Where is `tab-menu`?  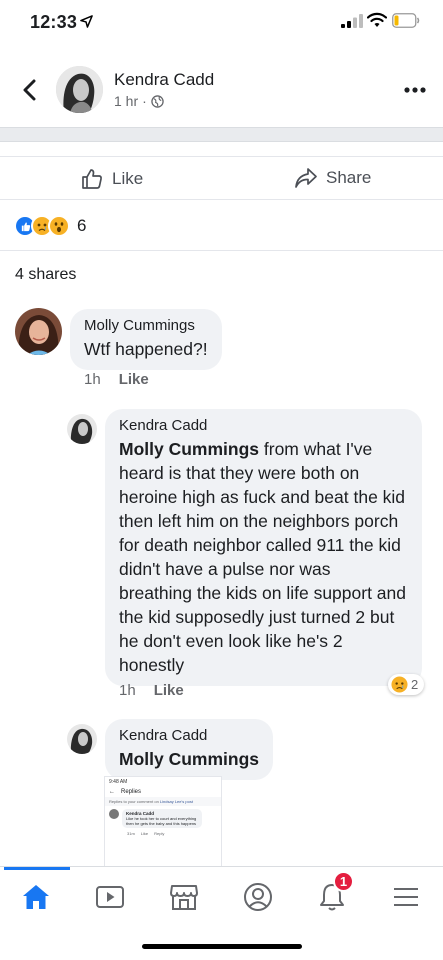
tab-menu is located at coordinates (406, 897).